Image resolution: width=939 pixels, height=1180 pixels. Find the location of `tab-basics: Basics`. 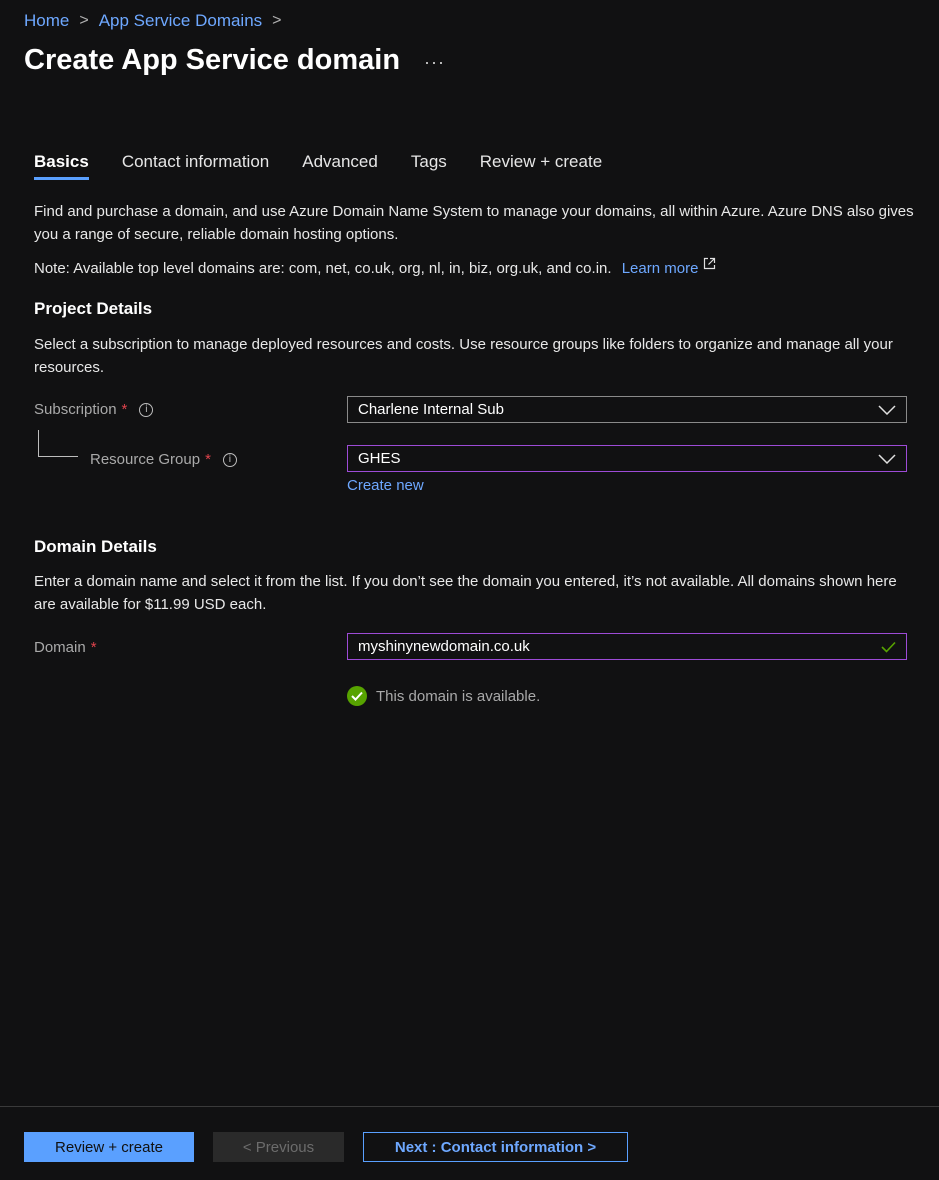

tab-basics: Basics is located at coordinates (61, 166).